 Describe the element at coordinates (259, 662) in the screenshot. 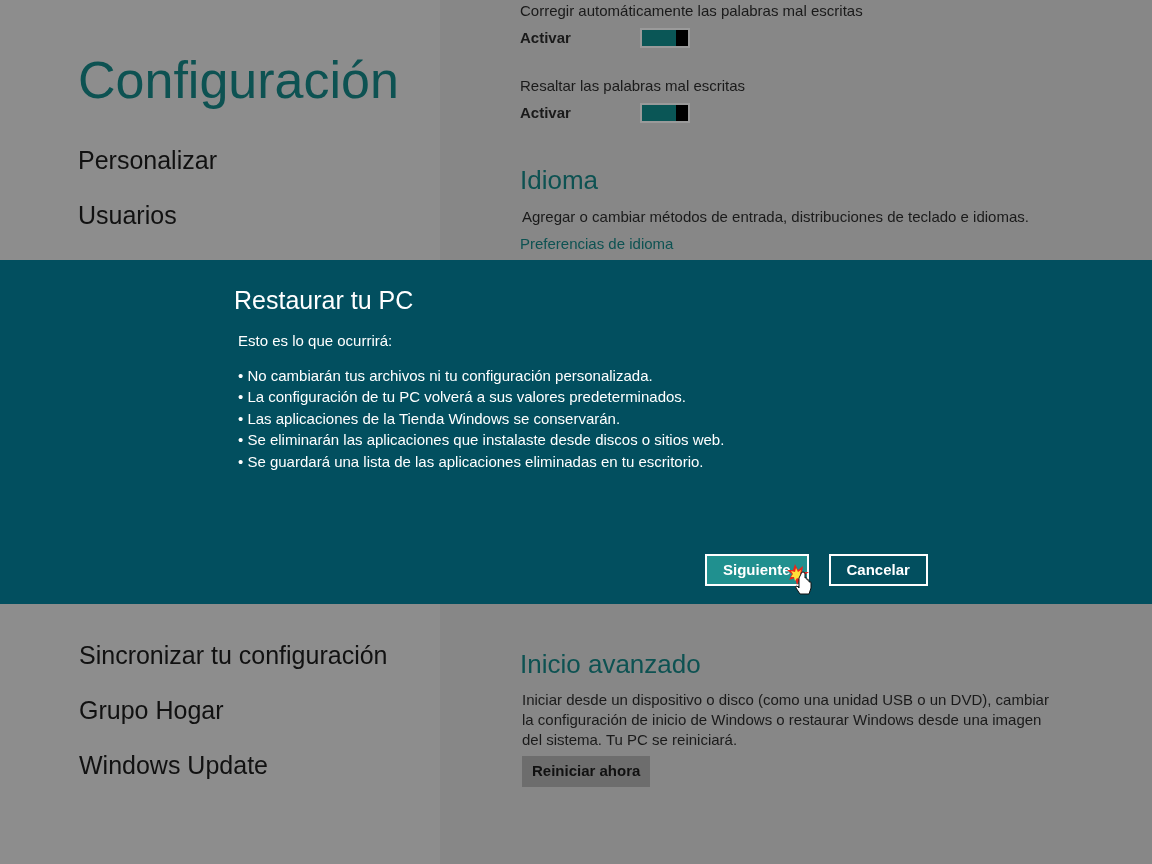

I see `nav-item: Sincronizar tu configuración` at that location.